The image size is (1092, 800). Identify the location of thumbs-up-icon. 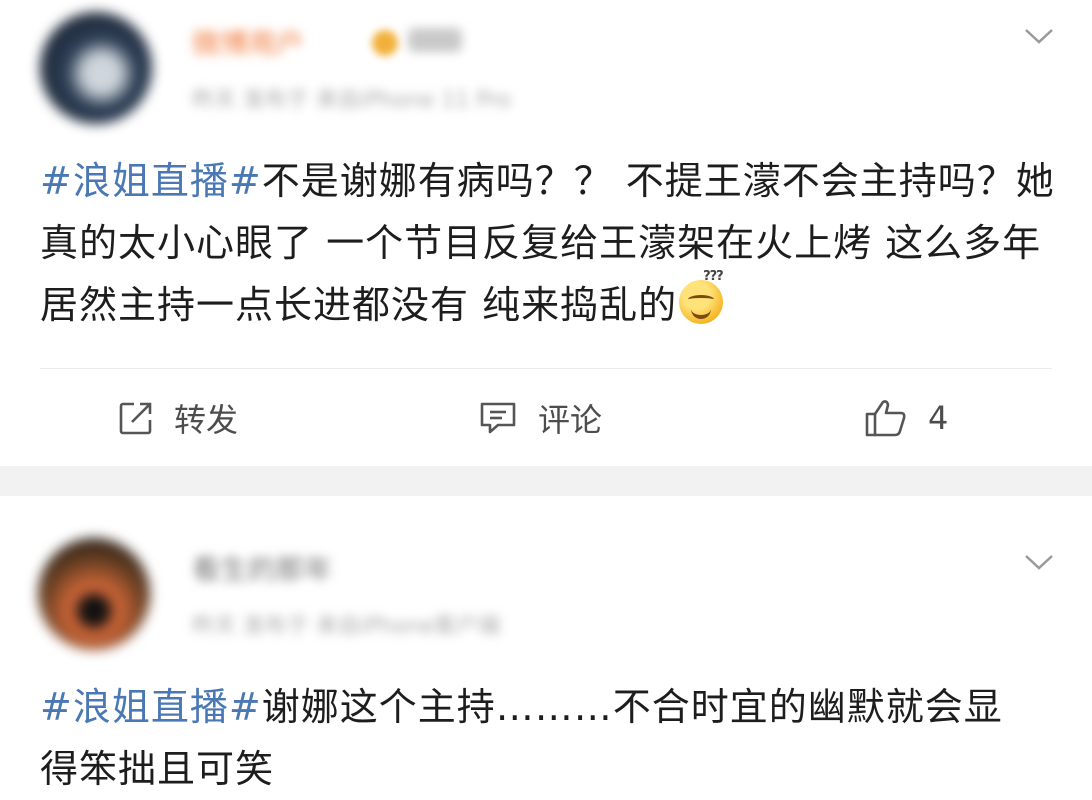
(885, 418).